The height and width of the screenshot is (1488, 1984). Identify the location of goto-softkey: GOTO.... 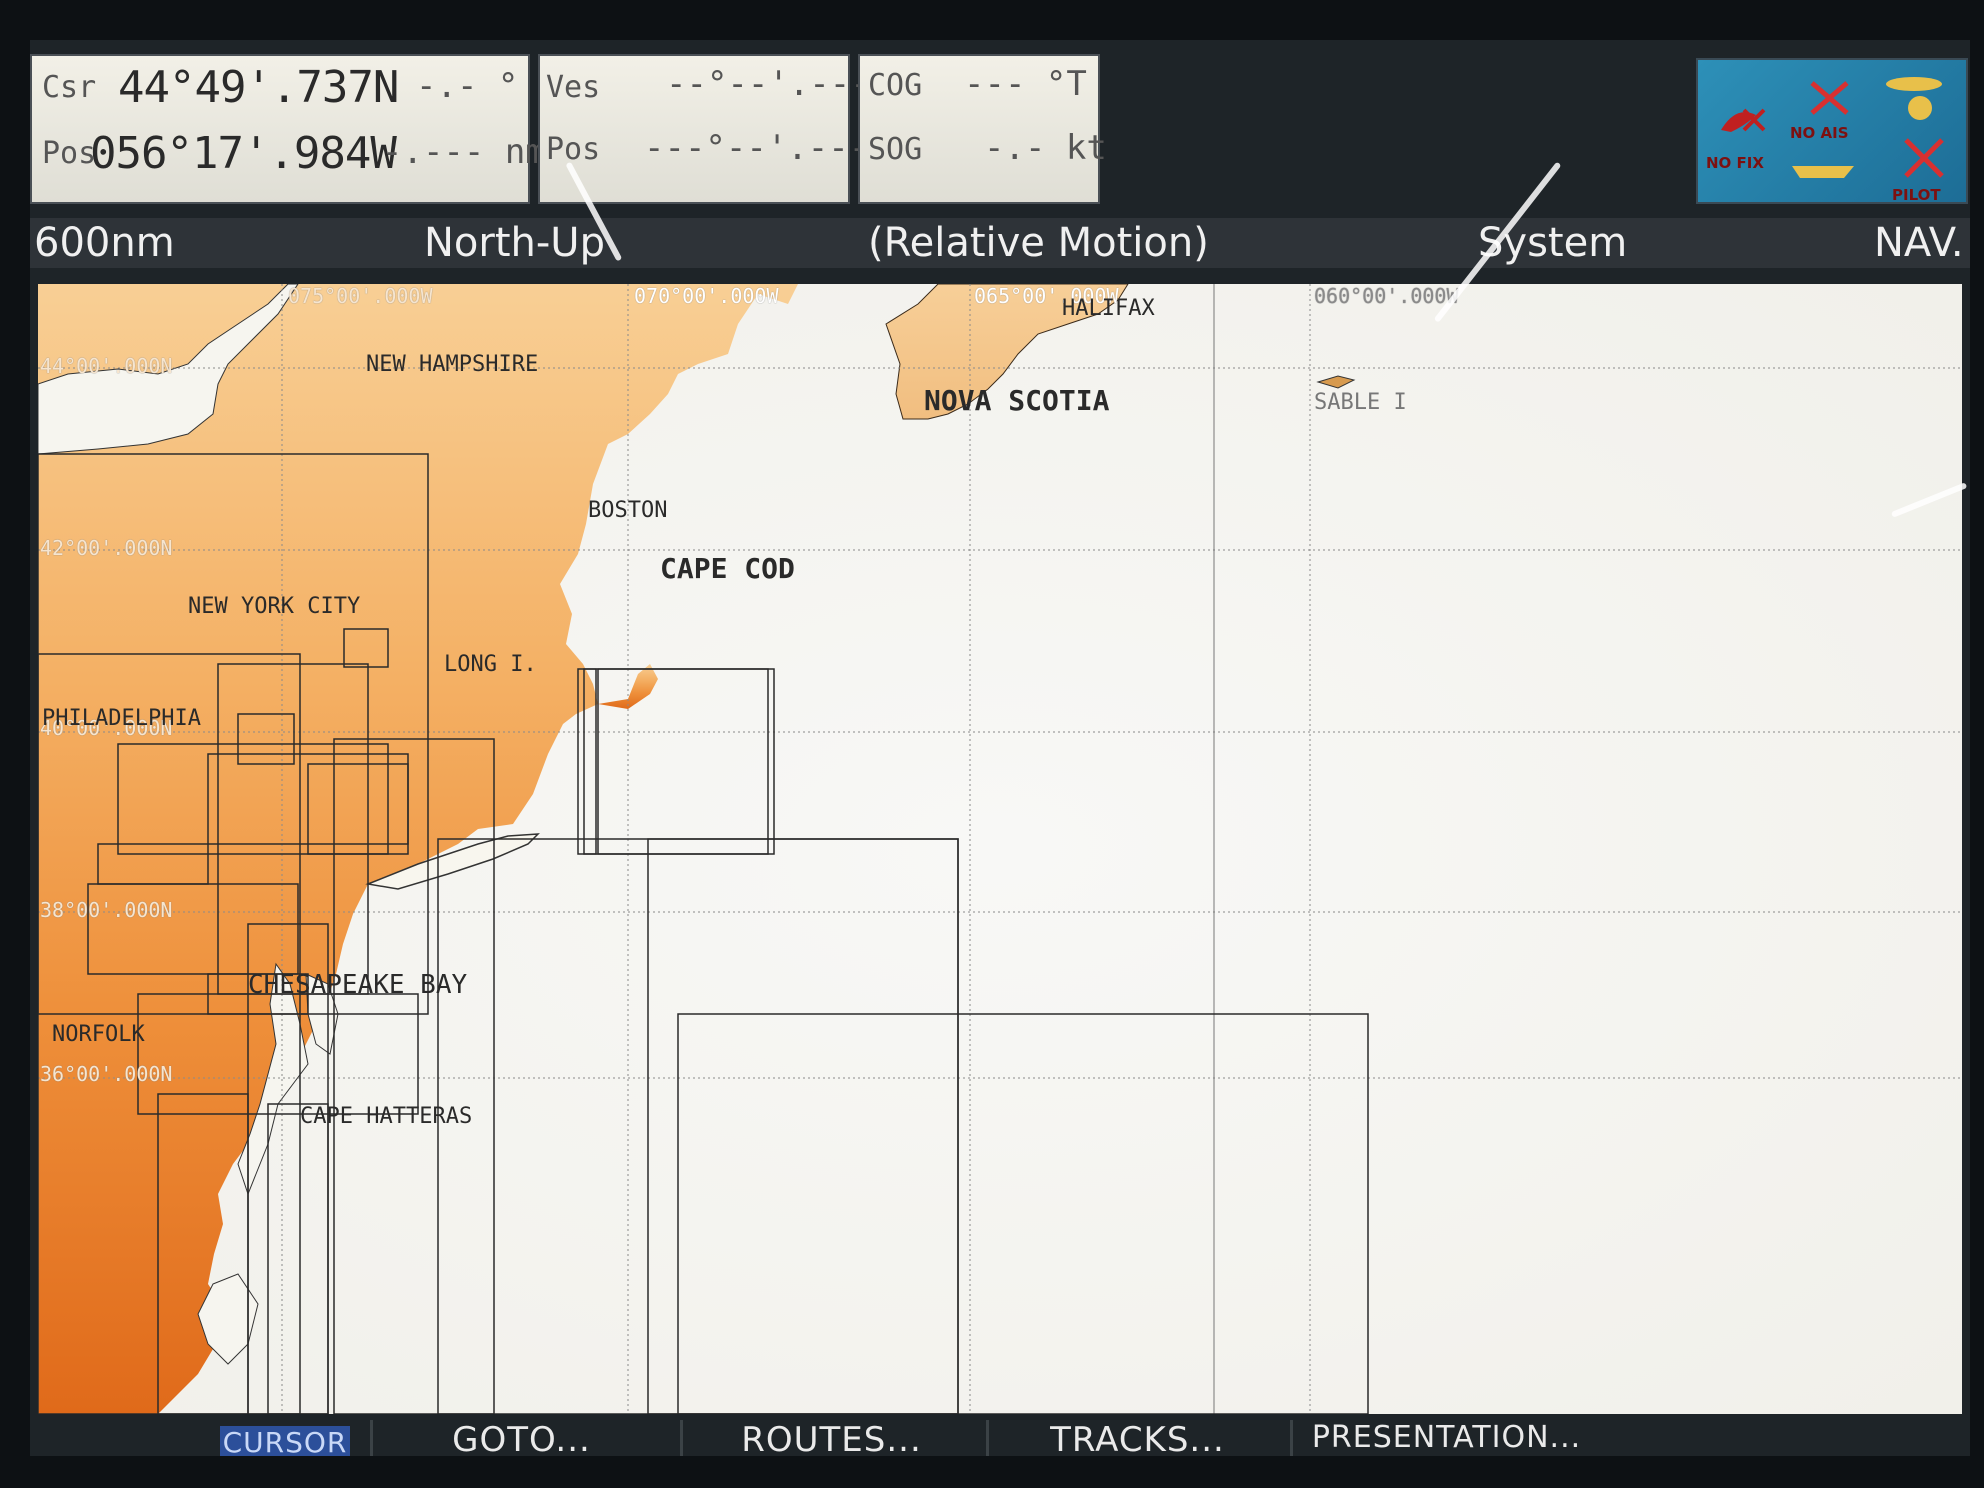
(520, 1440).